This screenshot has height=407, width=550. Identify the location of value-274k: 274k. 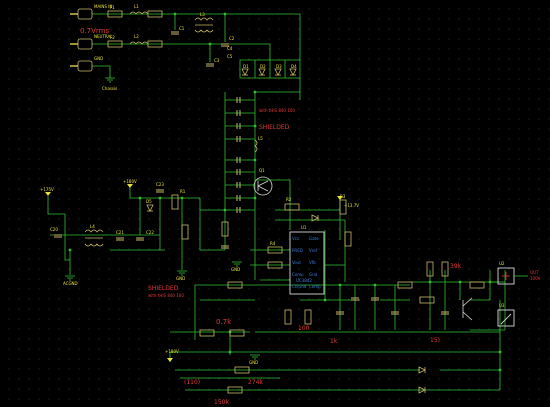
(255, 382).